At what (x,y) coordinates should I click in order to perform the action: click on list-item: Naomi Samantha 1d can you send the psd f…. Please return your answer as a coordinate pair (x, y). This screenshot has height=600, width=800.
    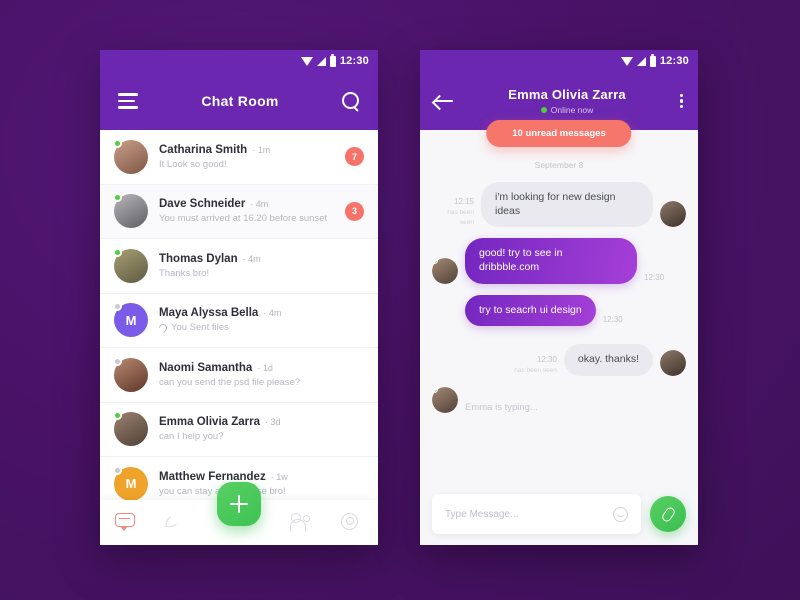
    Looking at the image, I should click on (239, 375).